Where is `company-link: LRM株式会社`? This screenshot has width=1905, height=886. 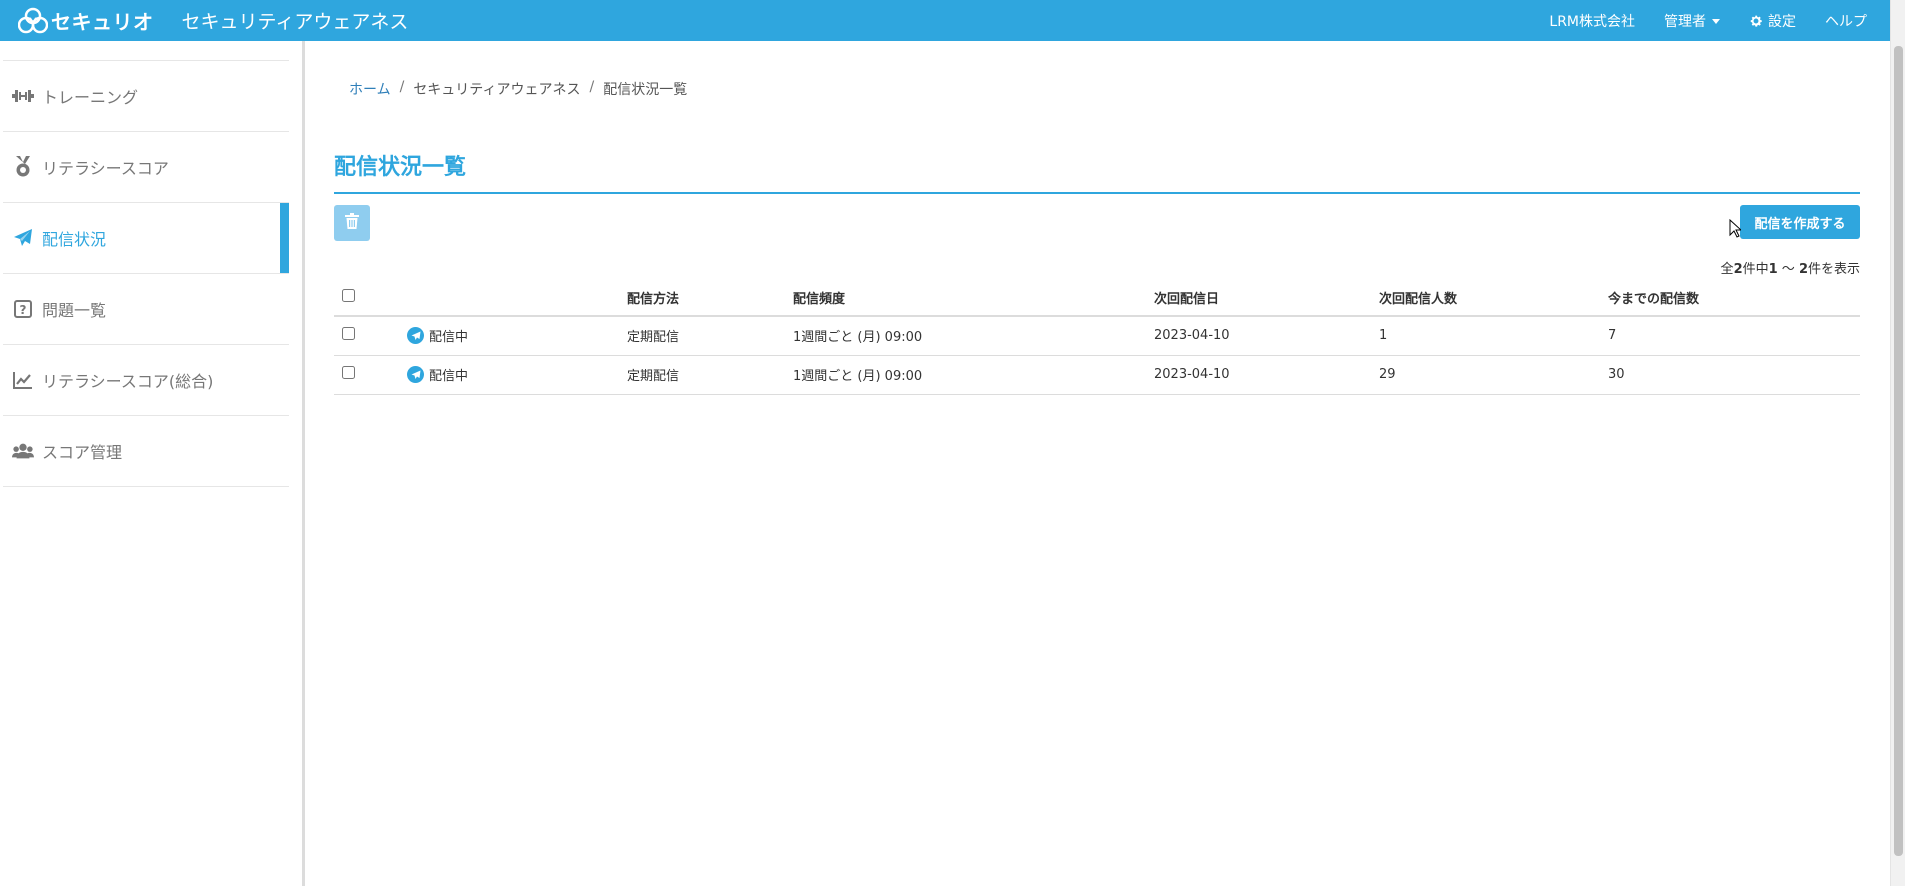 company-link: LRM株式会社 is located at coordinates (1592, 21).